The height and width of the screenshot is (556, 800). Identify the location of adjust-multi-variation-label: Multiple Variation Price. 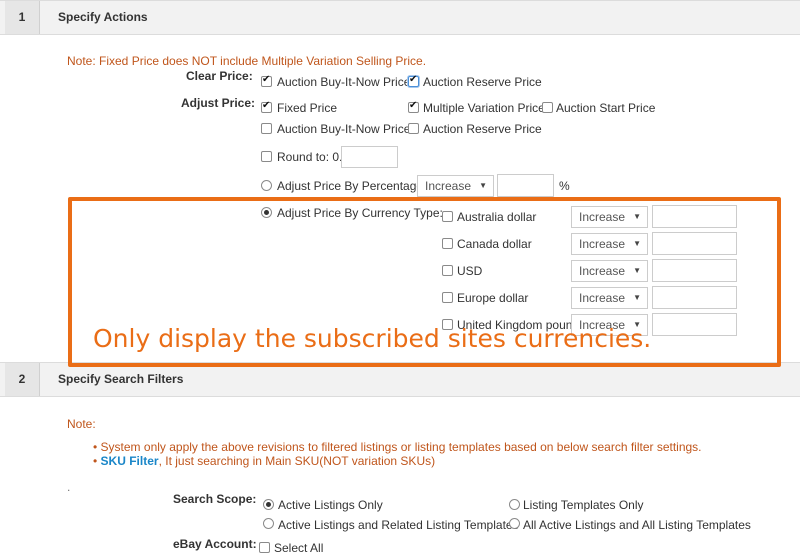
(484, 108).